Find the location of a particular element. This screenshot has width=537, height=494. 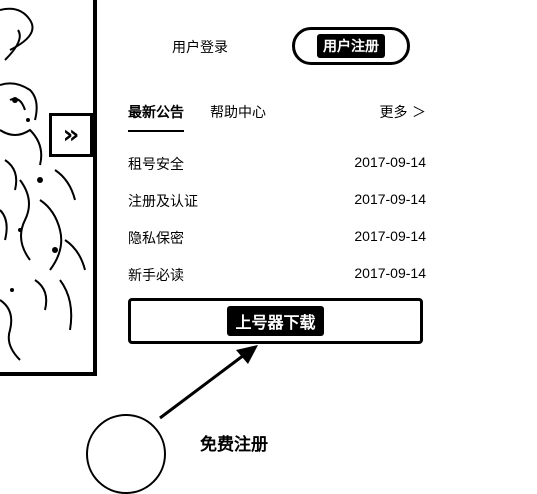

free-register-icon is located at coordinates (126, 454).